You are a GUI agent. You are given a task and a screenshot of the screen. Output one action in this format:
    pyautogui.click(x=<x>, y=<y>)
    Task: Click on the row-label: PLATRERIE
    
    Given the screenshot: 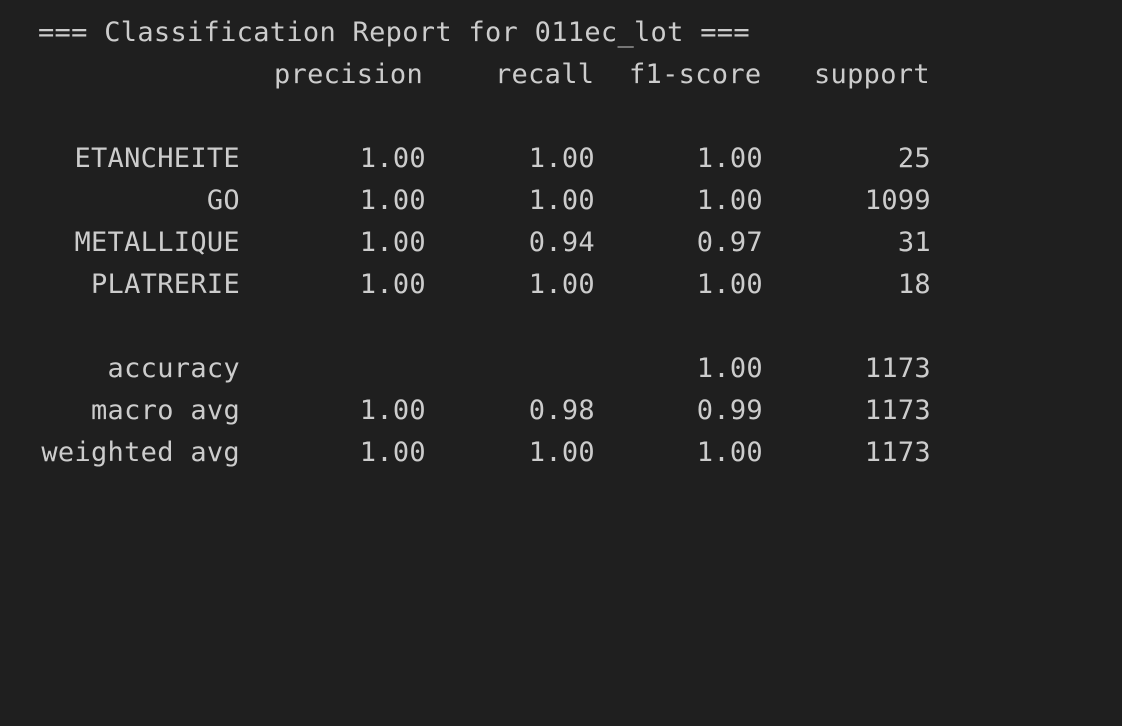 What is the action you would take?
    pyautogui.click(x=165, y=284)
    